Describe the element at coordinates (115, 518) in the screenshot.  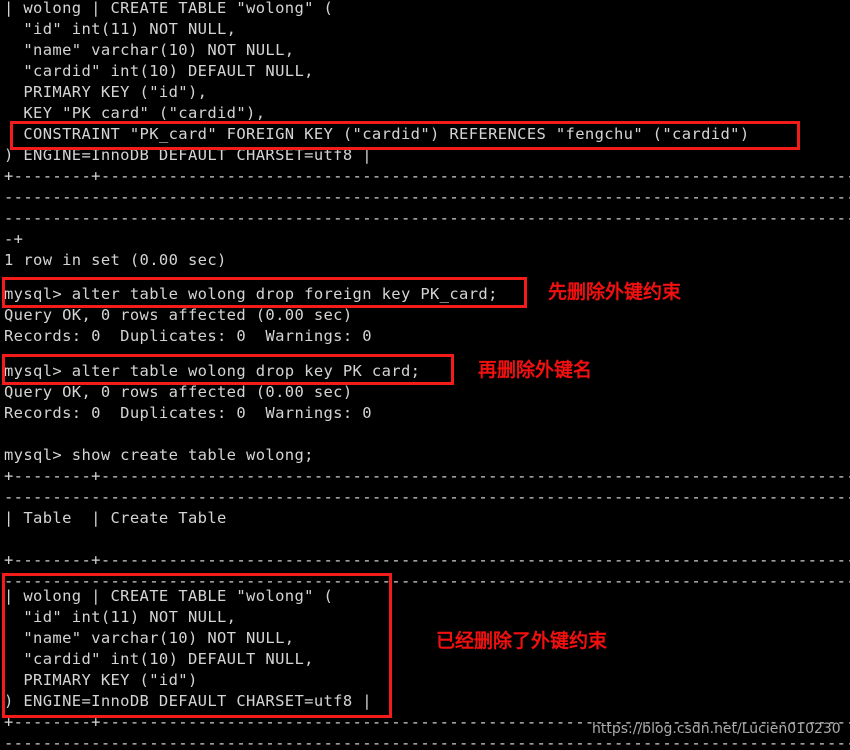
I see `terminal-line: | Table | Create Table` at that location.